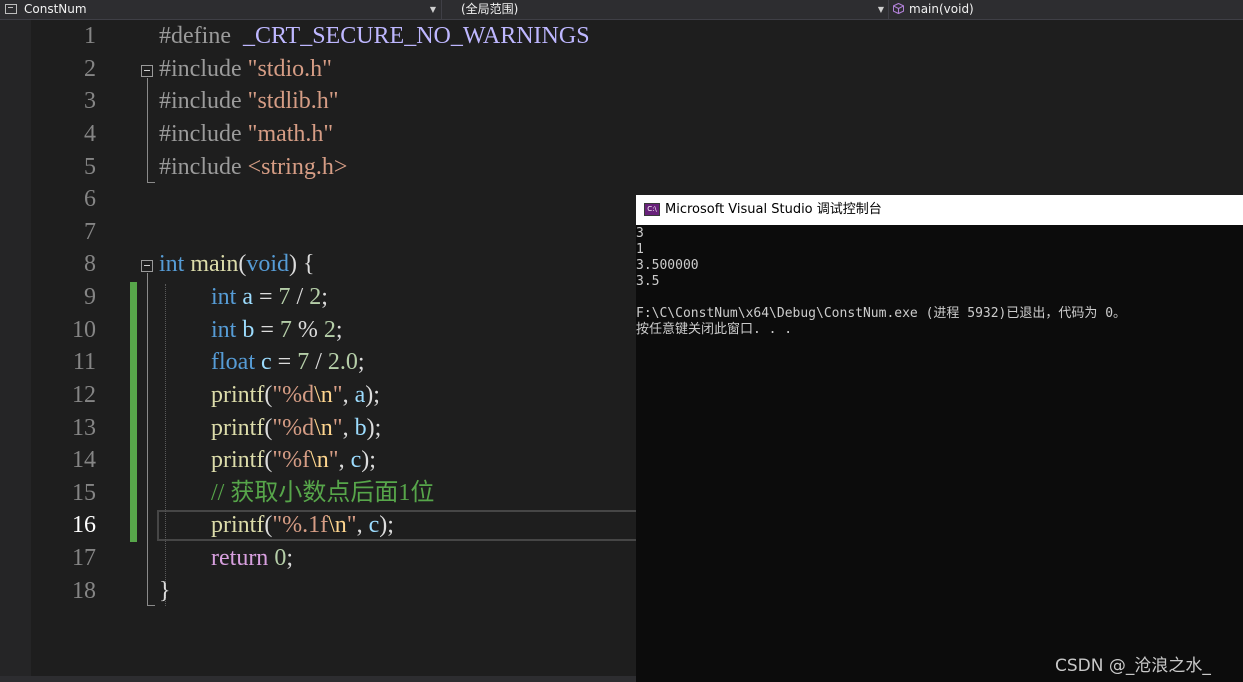 This screenshot has width=1243, height=682. What do you see at coordinates (90, 69) in the screenshot?
I see `line-number: 2` at bounding box center [90, 69].